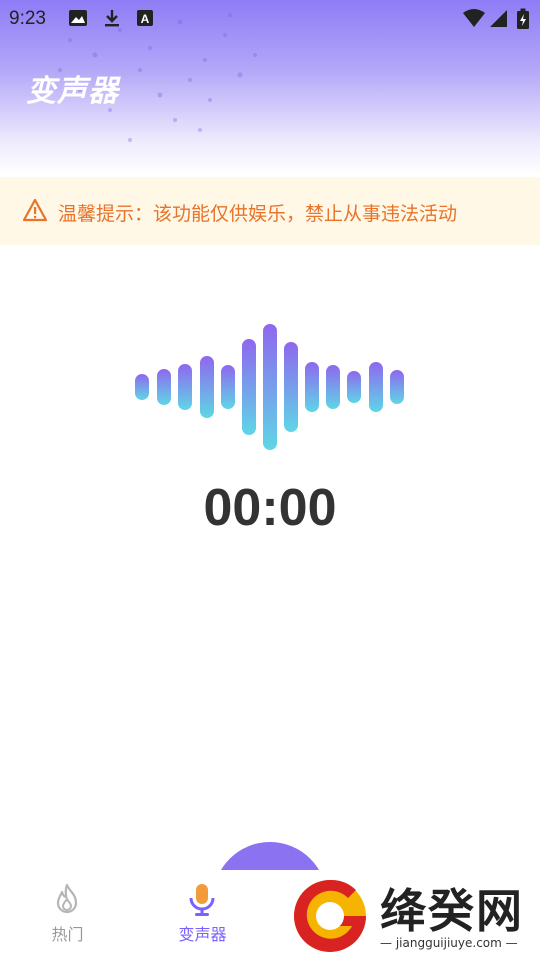 This screenshot has width=540, height=960. What do you see at coordinates (112, 18) in the screenshot?
I see `download-icon` at bounding box center [112, 18].